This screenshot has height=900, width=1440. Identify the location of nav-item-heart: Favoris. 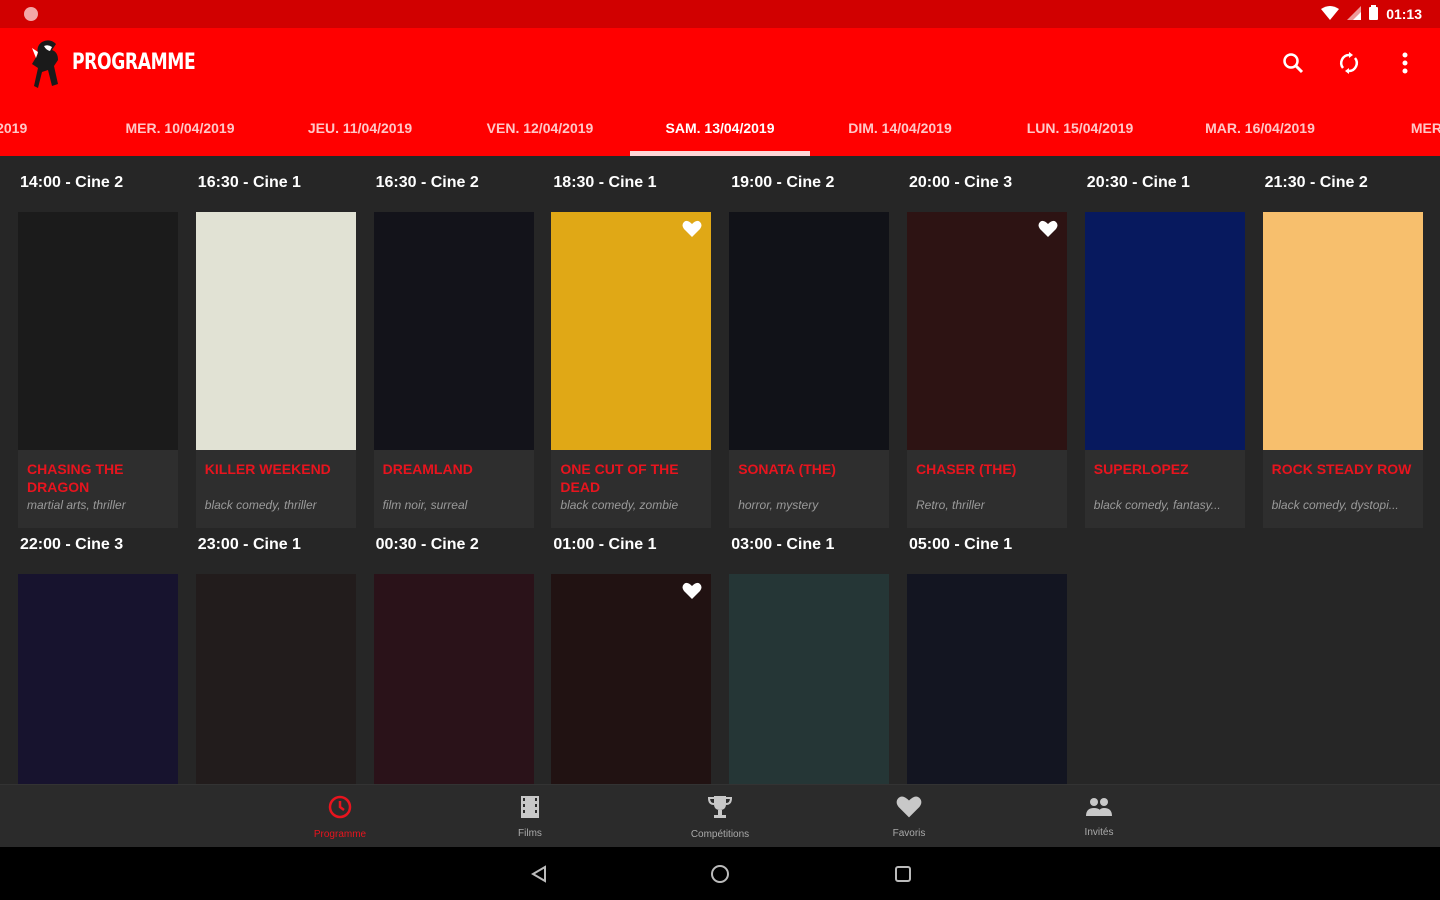
(909, 816).